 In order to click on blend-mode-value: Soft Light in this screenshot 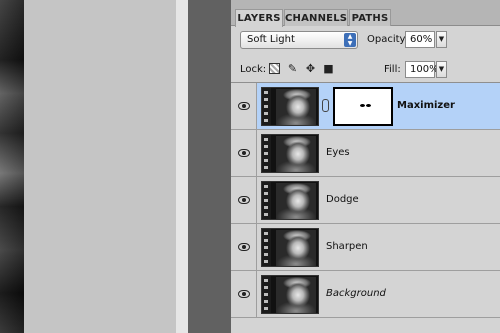, I will do `click(271, 39)`.